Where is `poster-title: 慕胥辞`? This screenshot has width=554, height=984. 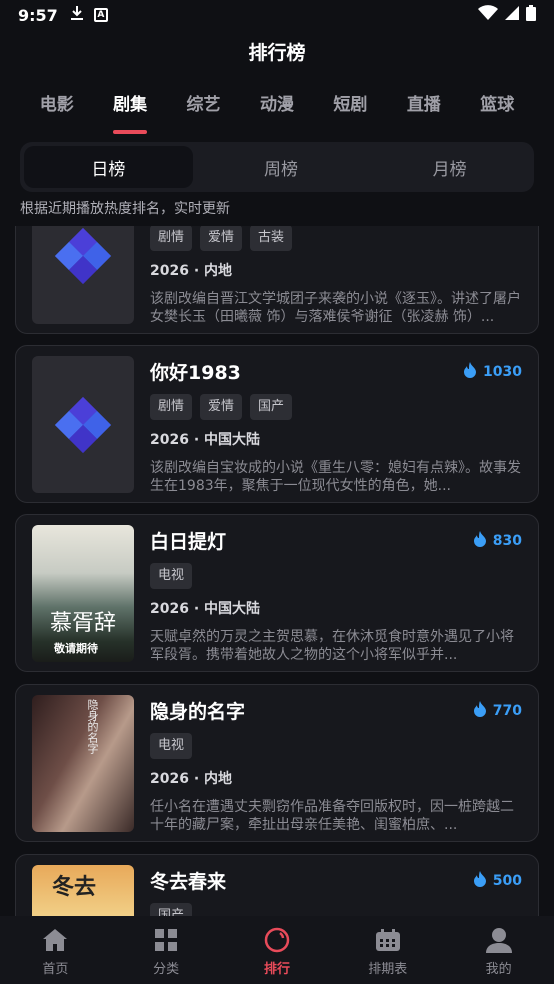
poster-title: 慕胥辞 is located at coordinates (83, 623).